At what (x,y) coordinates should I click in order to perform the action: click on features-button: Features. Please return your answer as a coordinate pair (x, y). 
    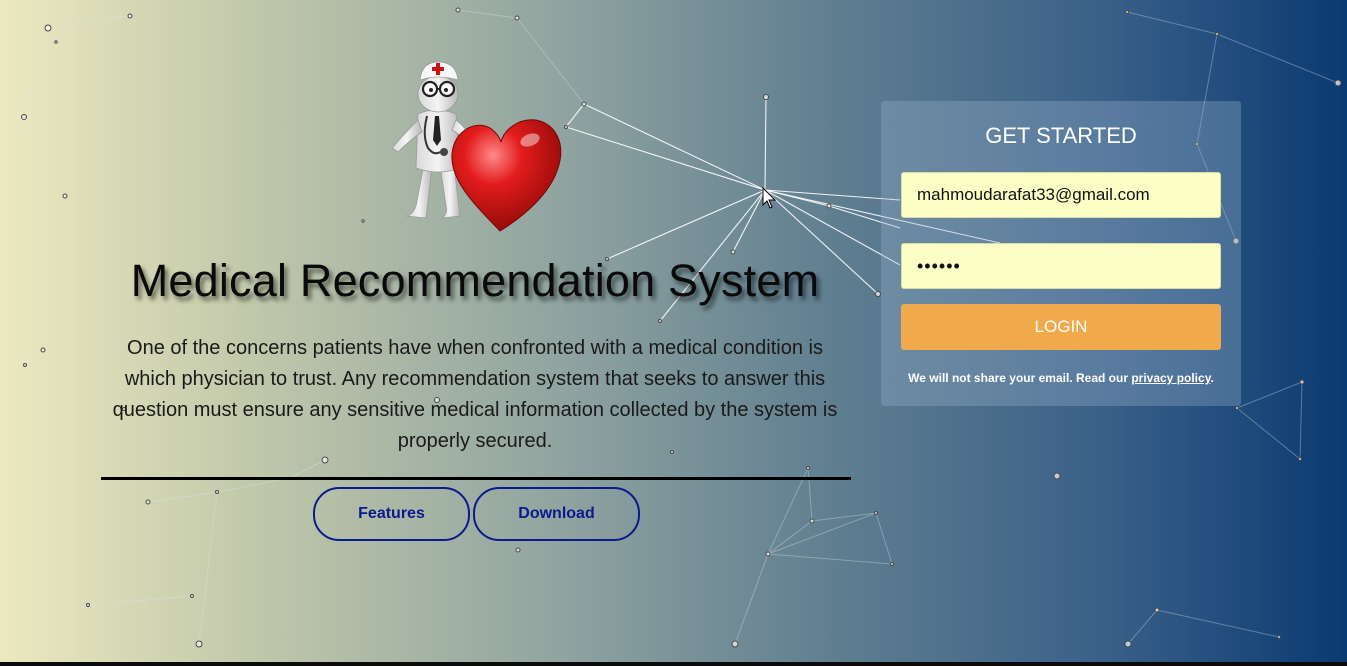
    Looking at the image, I should click on (391, 514).